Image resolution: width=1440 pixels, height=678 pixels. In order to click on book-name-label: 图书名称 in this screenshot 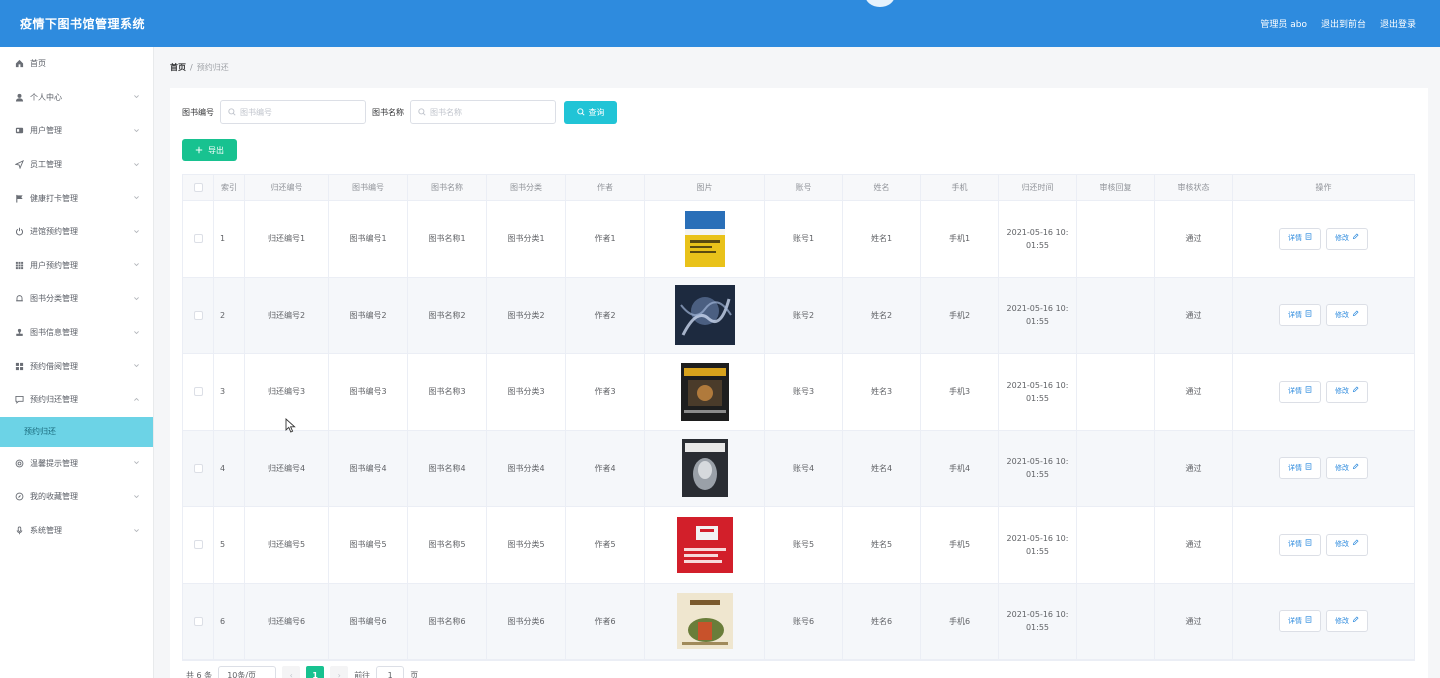, I will do `click(388, 112)`.